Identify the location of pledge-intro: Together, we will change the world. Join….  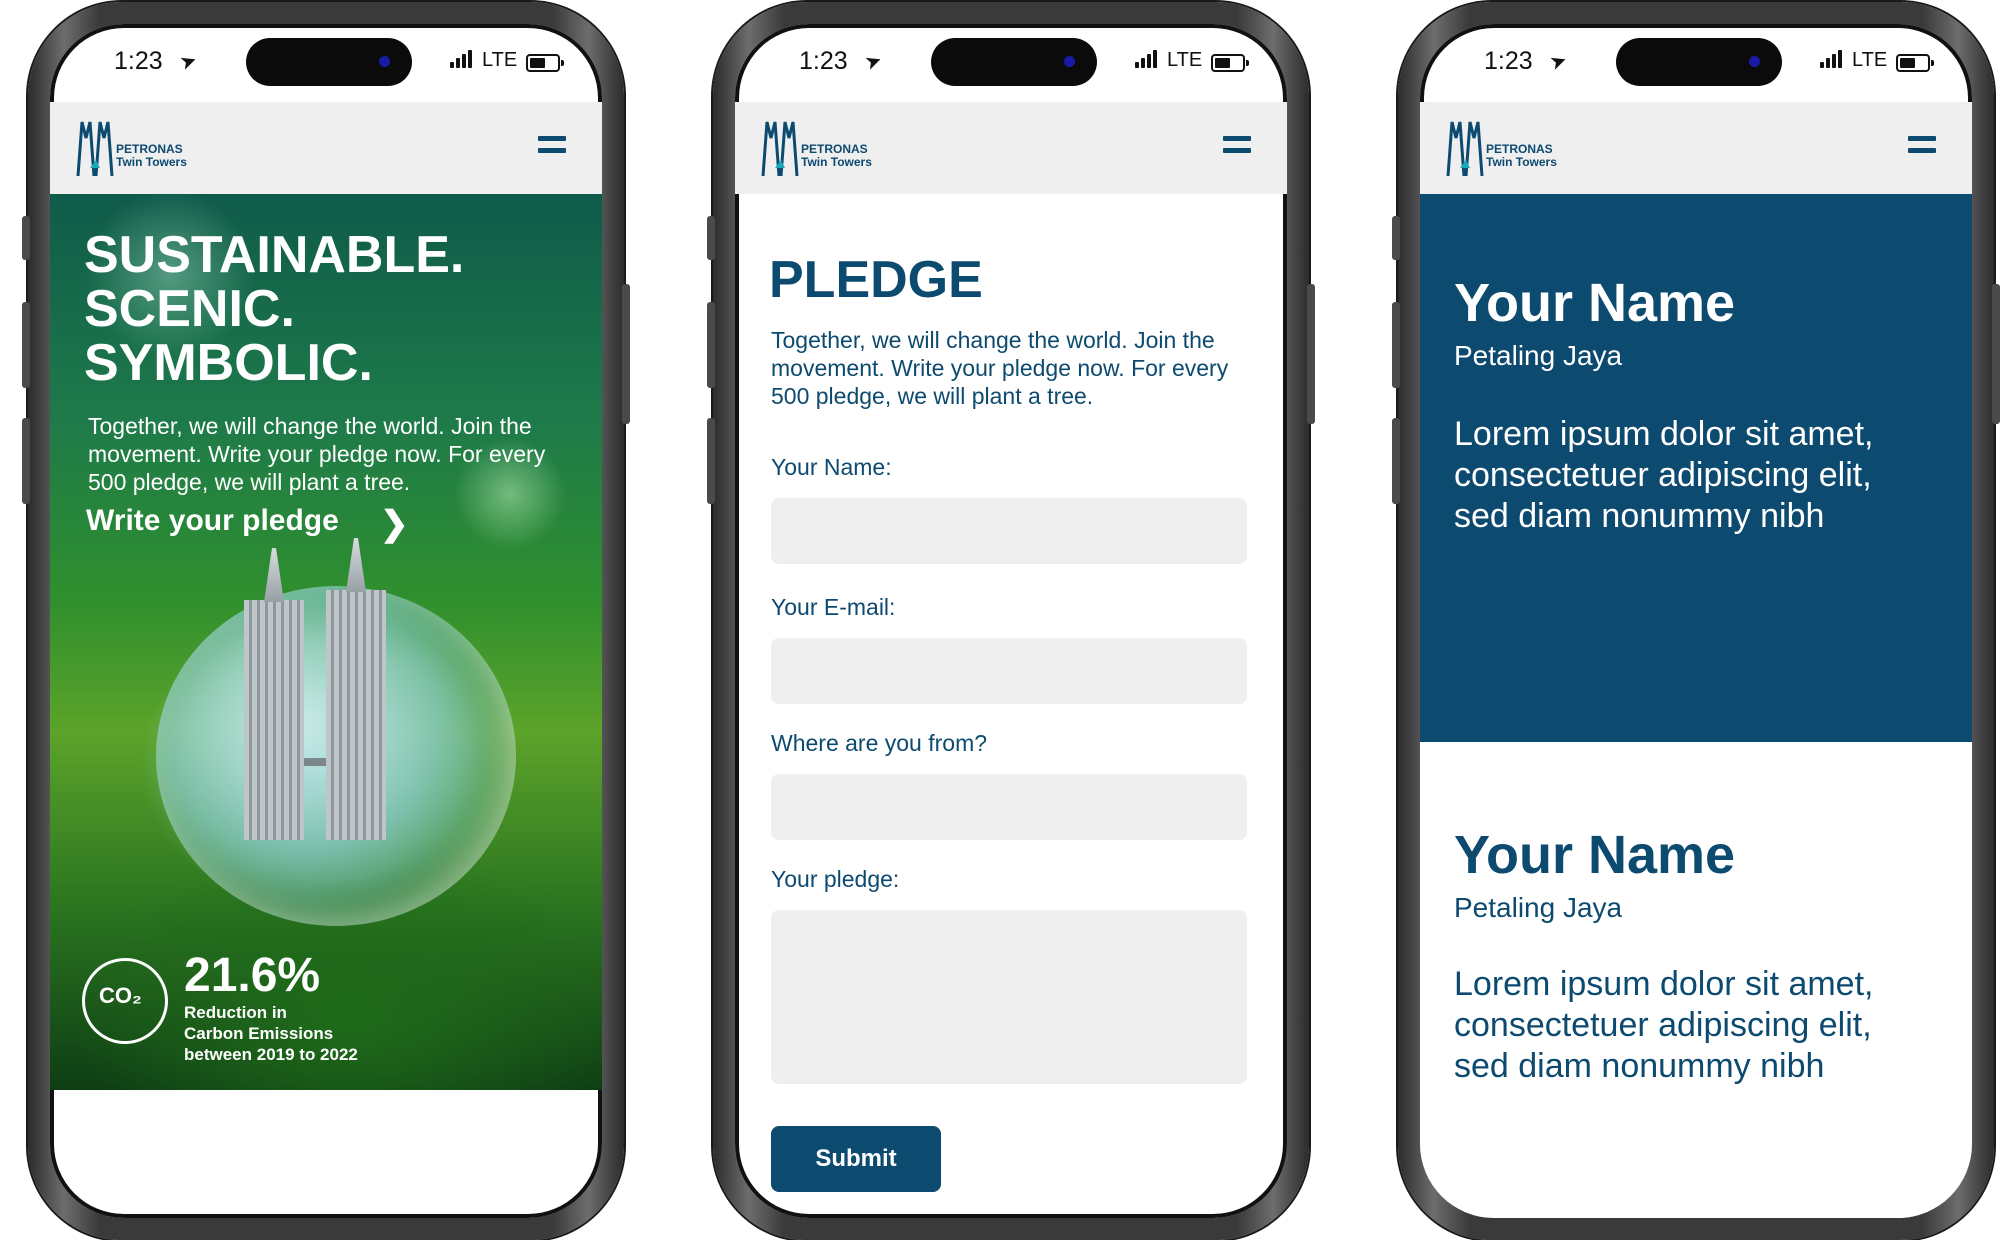
(1000, 368).